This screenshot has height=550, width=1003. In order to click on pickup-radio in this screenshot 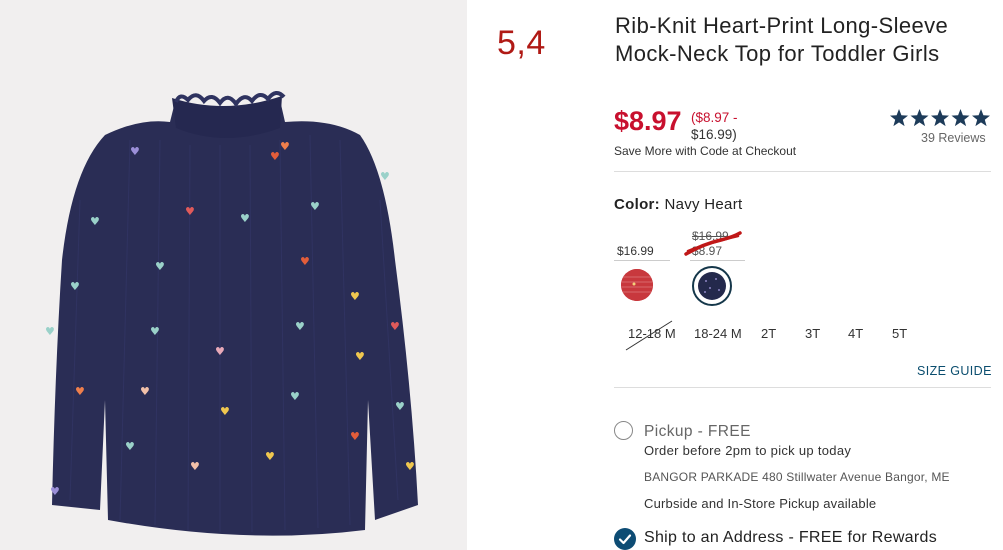, I will do `click(623, 430)`.